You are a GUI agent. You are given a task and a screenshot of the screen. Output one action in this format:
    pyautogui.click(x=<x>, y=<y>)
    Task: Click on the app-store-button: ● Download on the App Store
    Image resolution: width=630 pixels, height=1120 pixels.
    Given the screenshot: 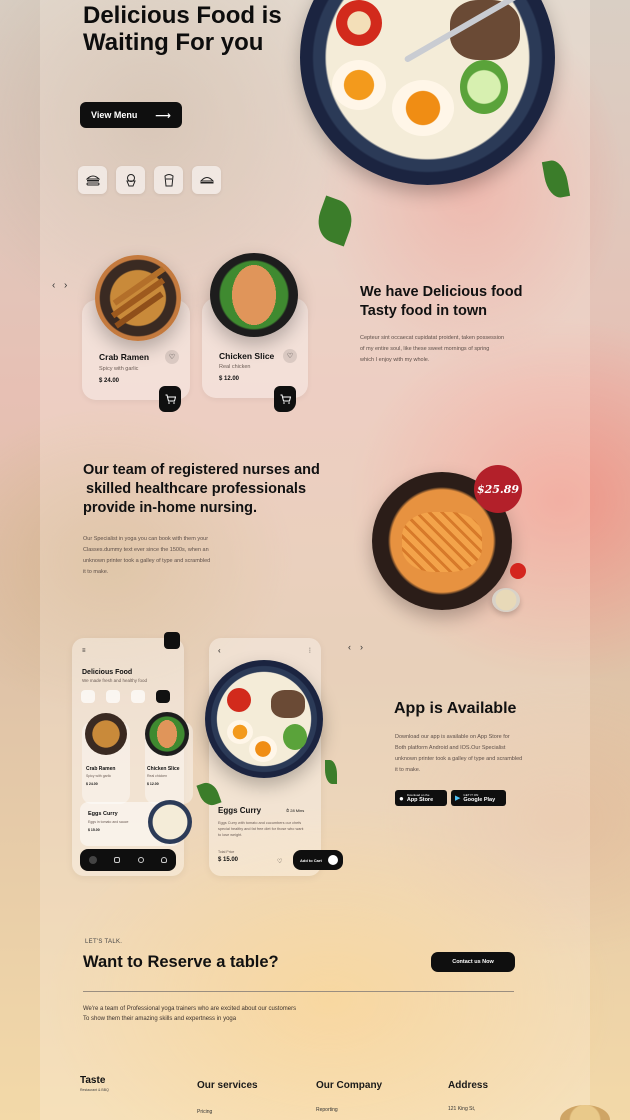 What is the action you would take?
    pyautogui.click(x=421, y=798)
    